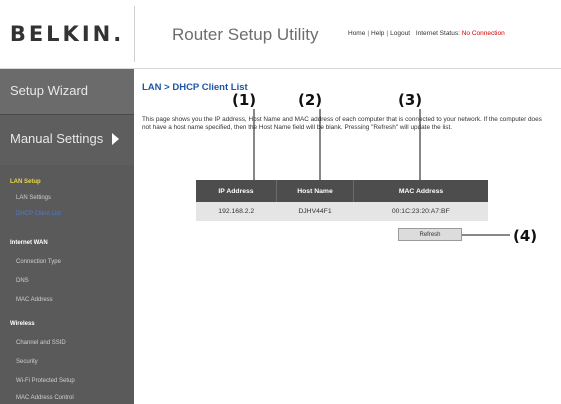  I want to click on help-link: Help, so click(377, 33).